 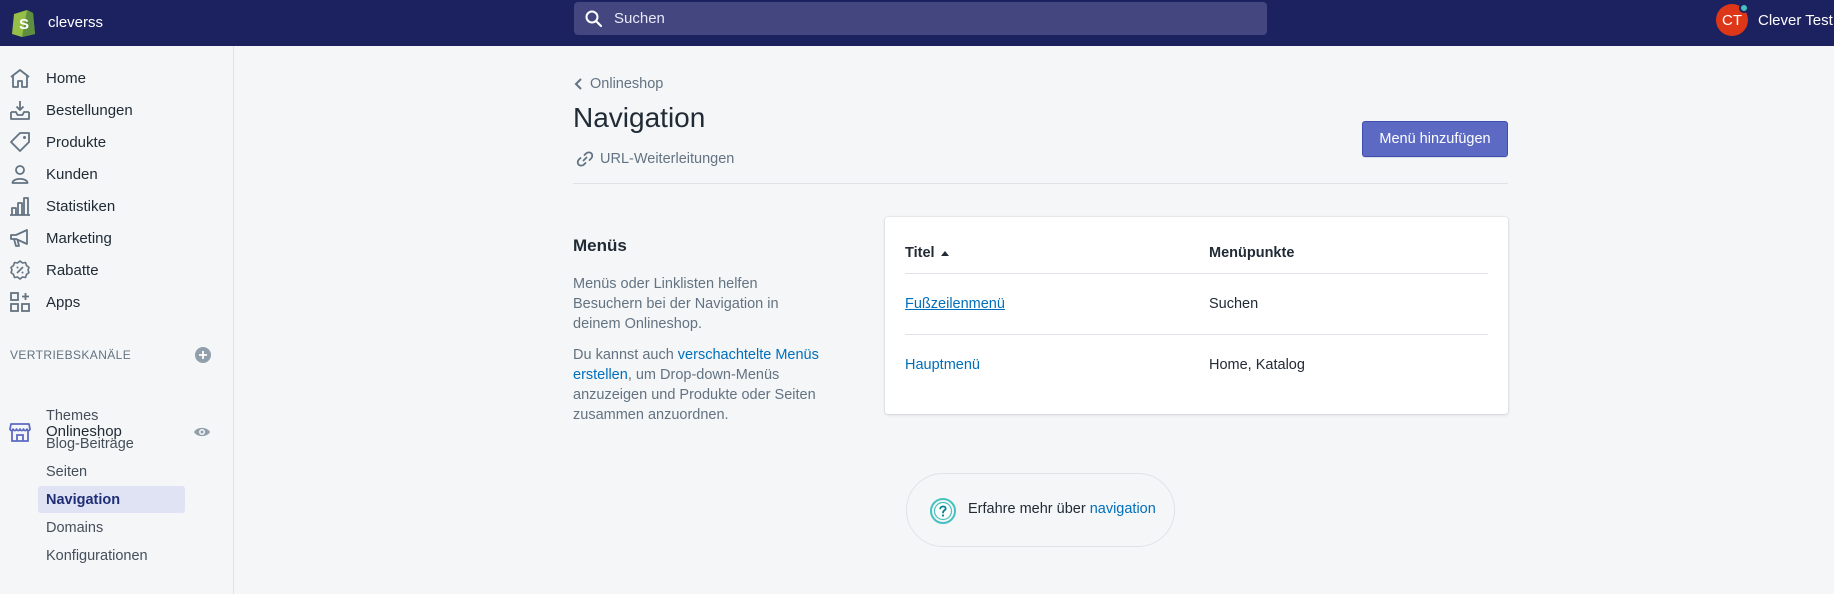 What do you see at coordinates (20, 78) in the screenshot?
I see `home-icon` at bounding box center [20, 78].